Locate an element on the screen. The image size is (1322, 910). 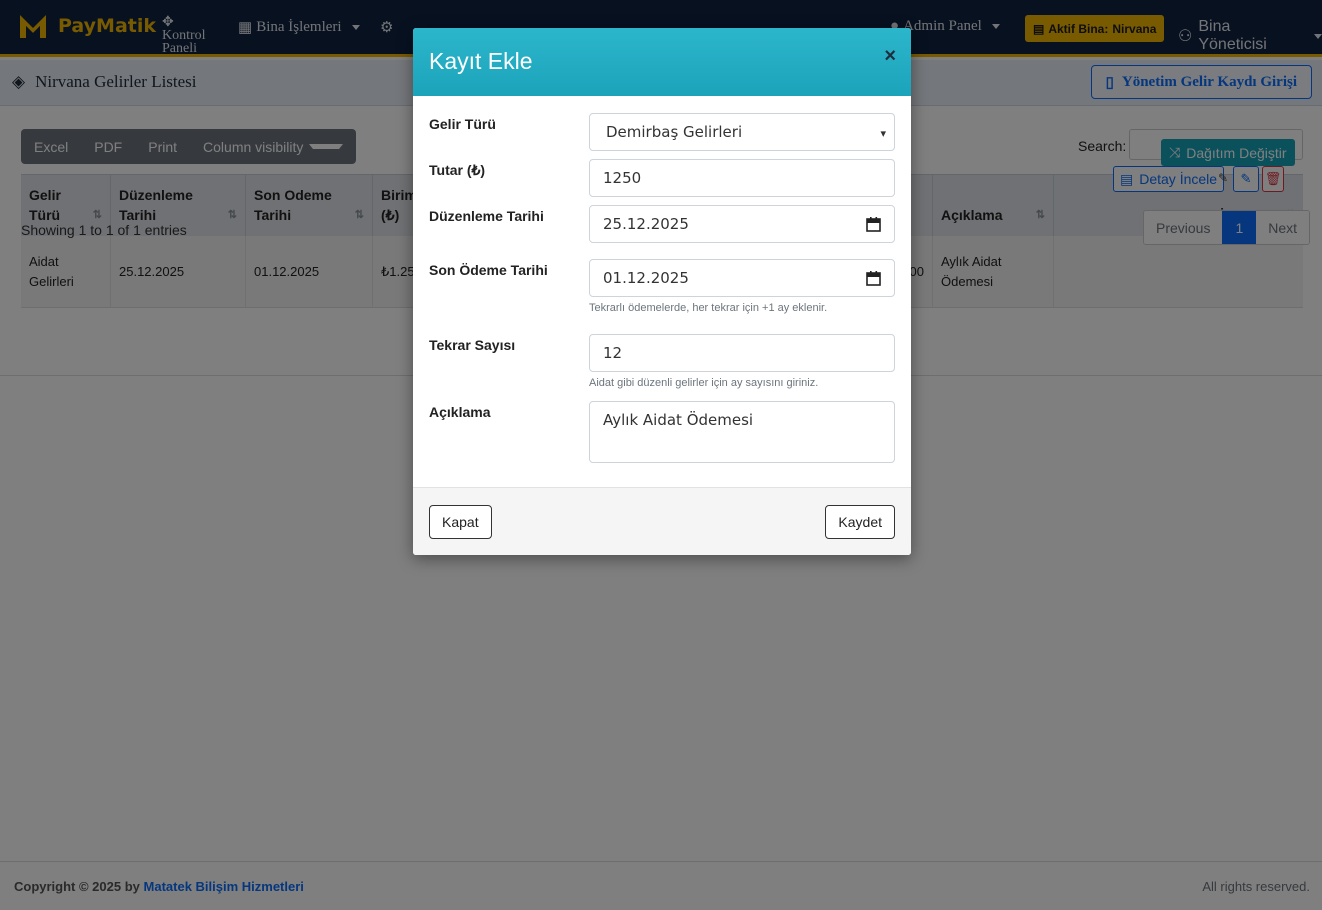
modal-header: Kayıt Ekle × is located at coordinates (662, 62).